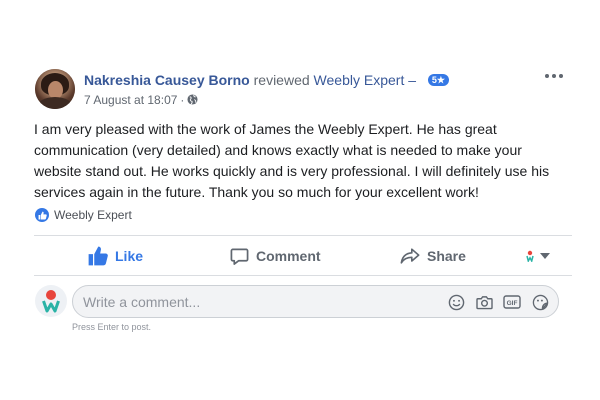  What do you see at coordinates (484, 302) in the screenshot?
I see `camera-icon` at bounding box center [484, 302].